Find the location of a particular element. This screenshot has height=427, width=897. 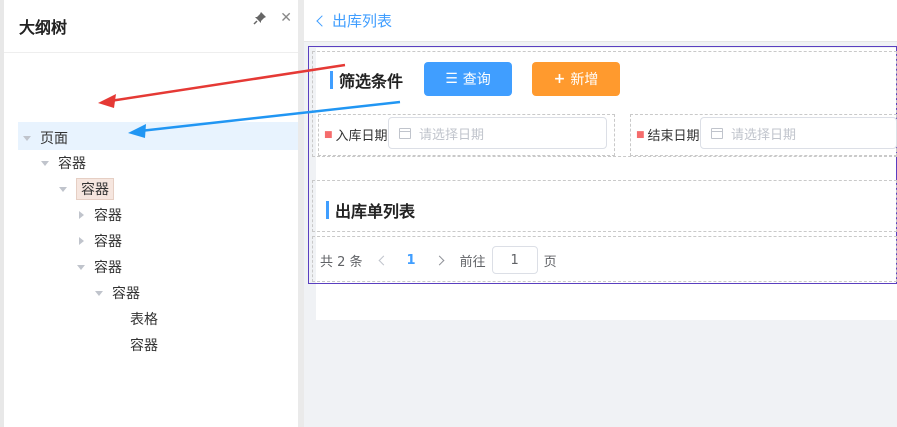

end-date-label: ■ 结束日期 is located at coordinates (668, 134).